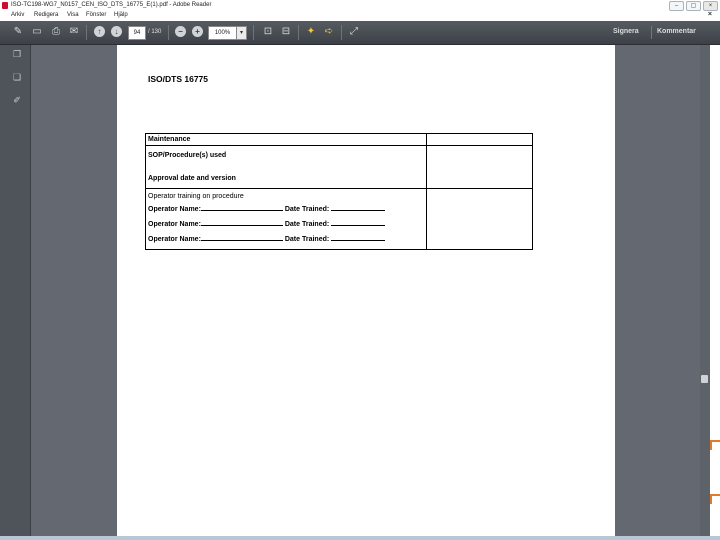 The width and height of the screenshot is (720, 540). I want to click on table-row: Maintenance, so click(339, 139).